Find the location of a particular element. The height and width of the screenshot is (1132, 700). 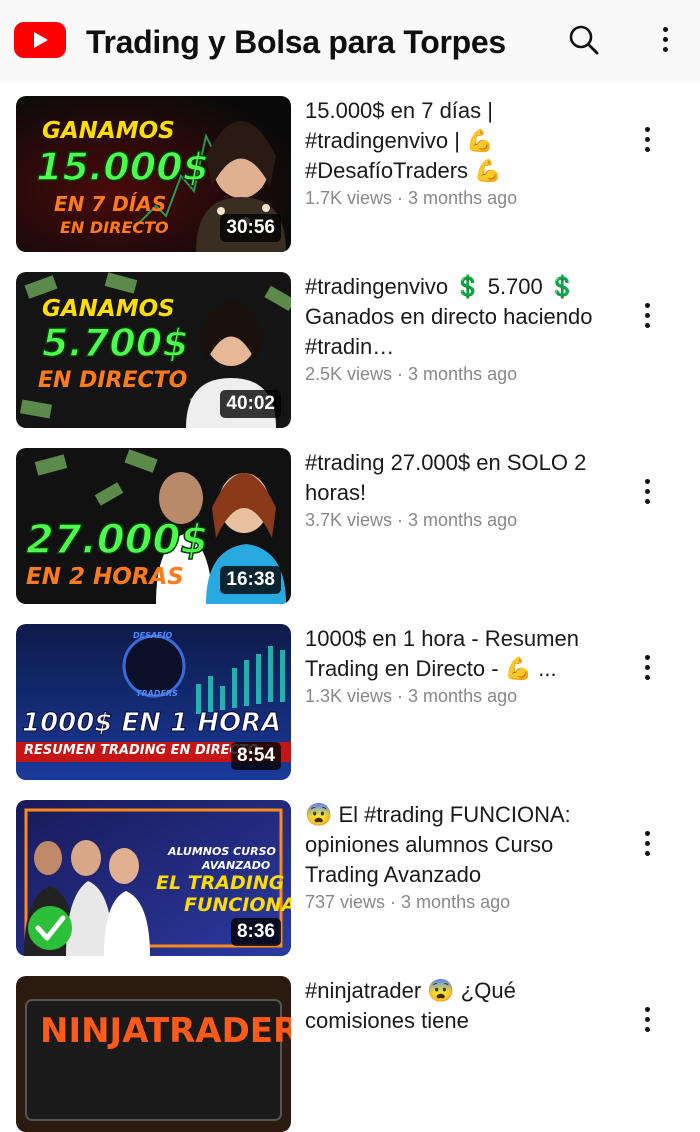

thumbnail-text: EN 2 HORAS is located at coordinates (105, 577).